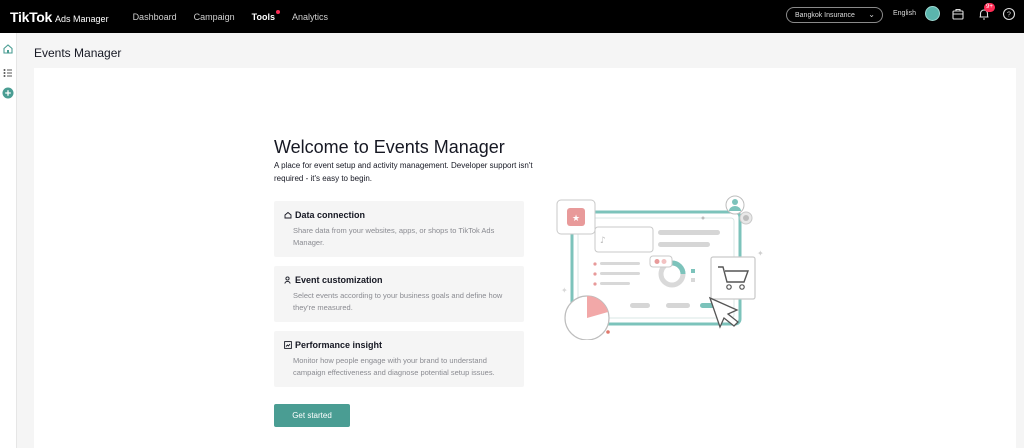 Image resolution: width=1024 pixels, height=448 pixels. I want to click on notification-badge: 9+, so click(989, 7).